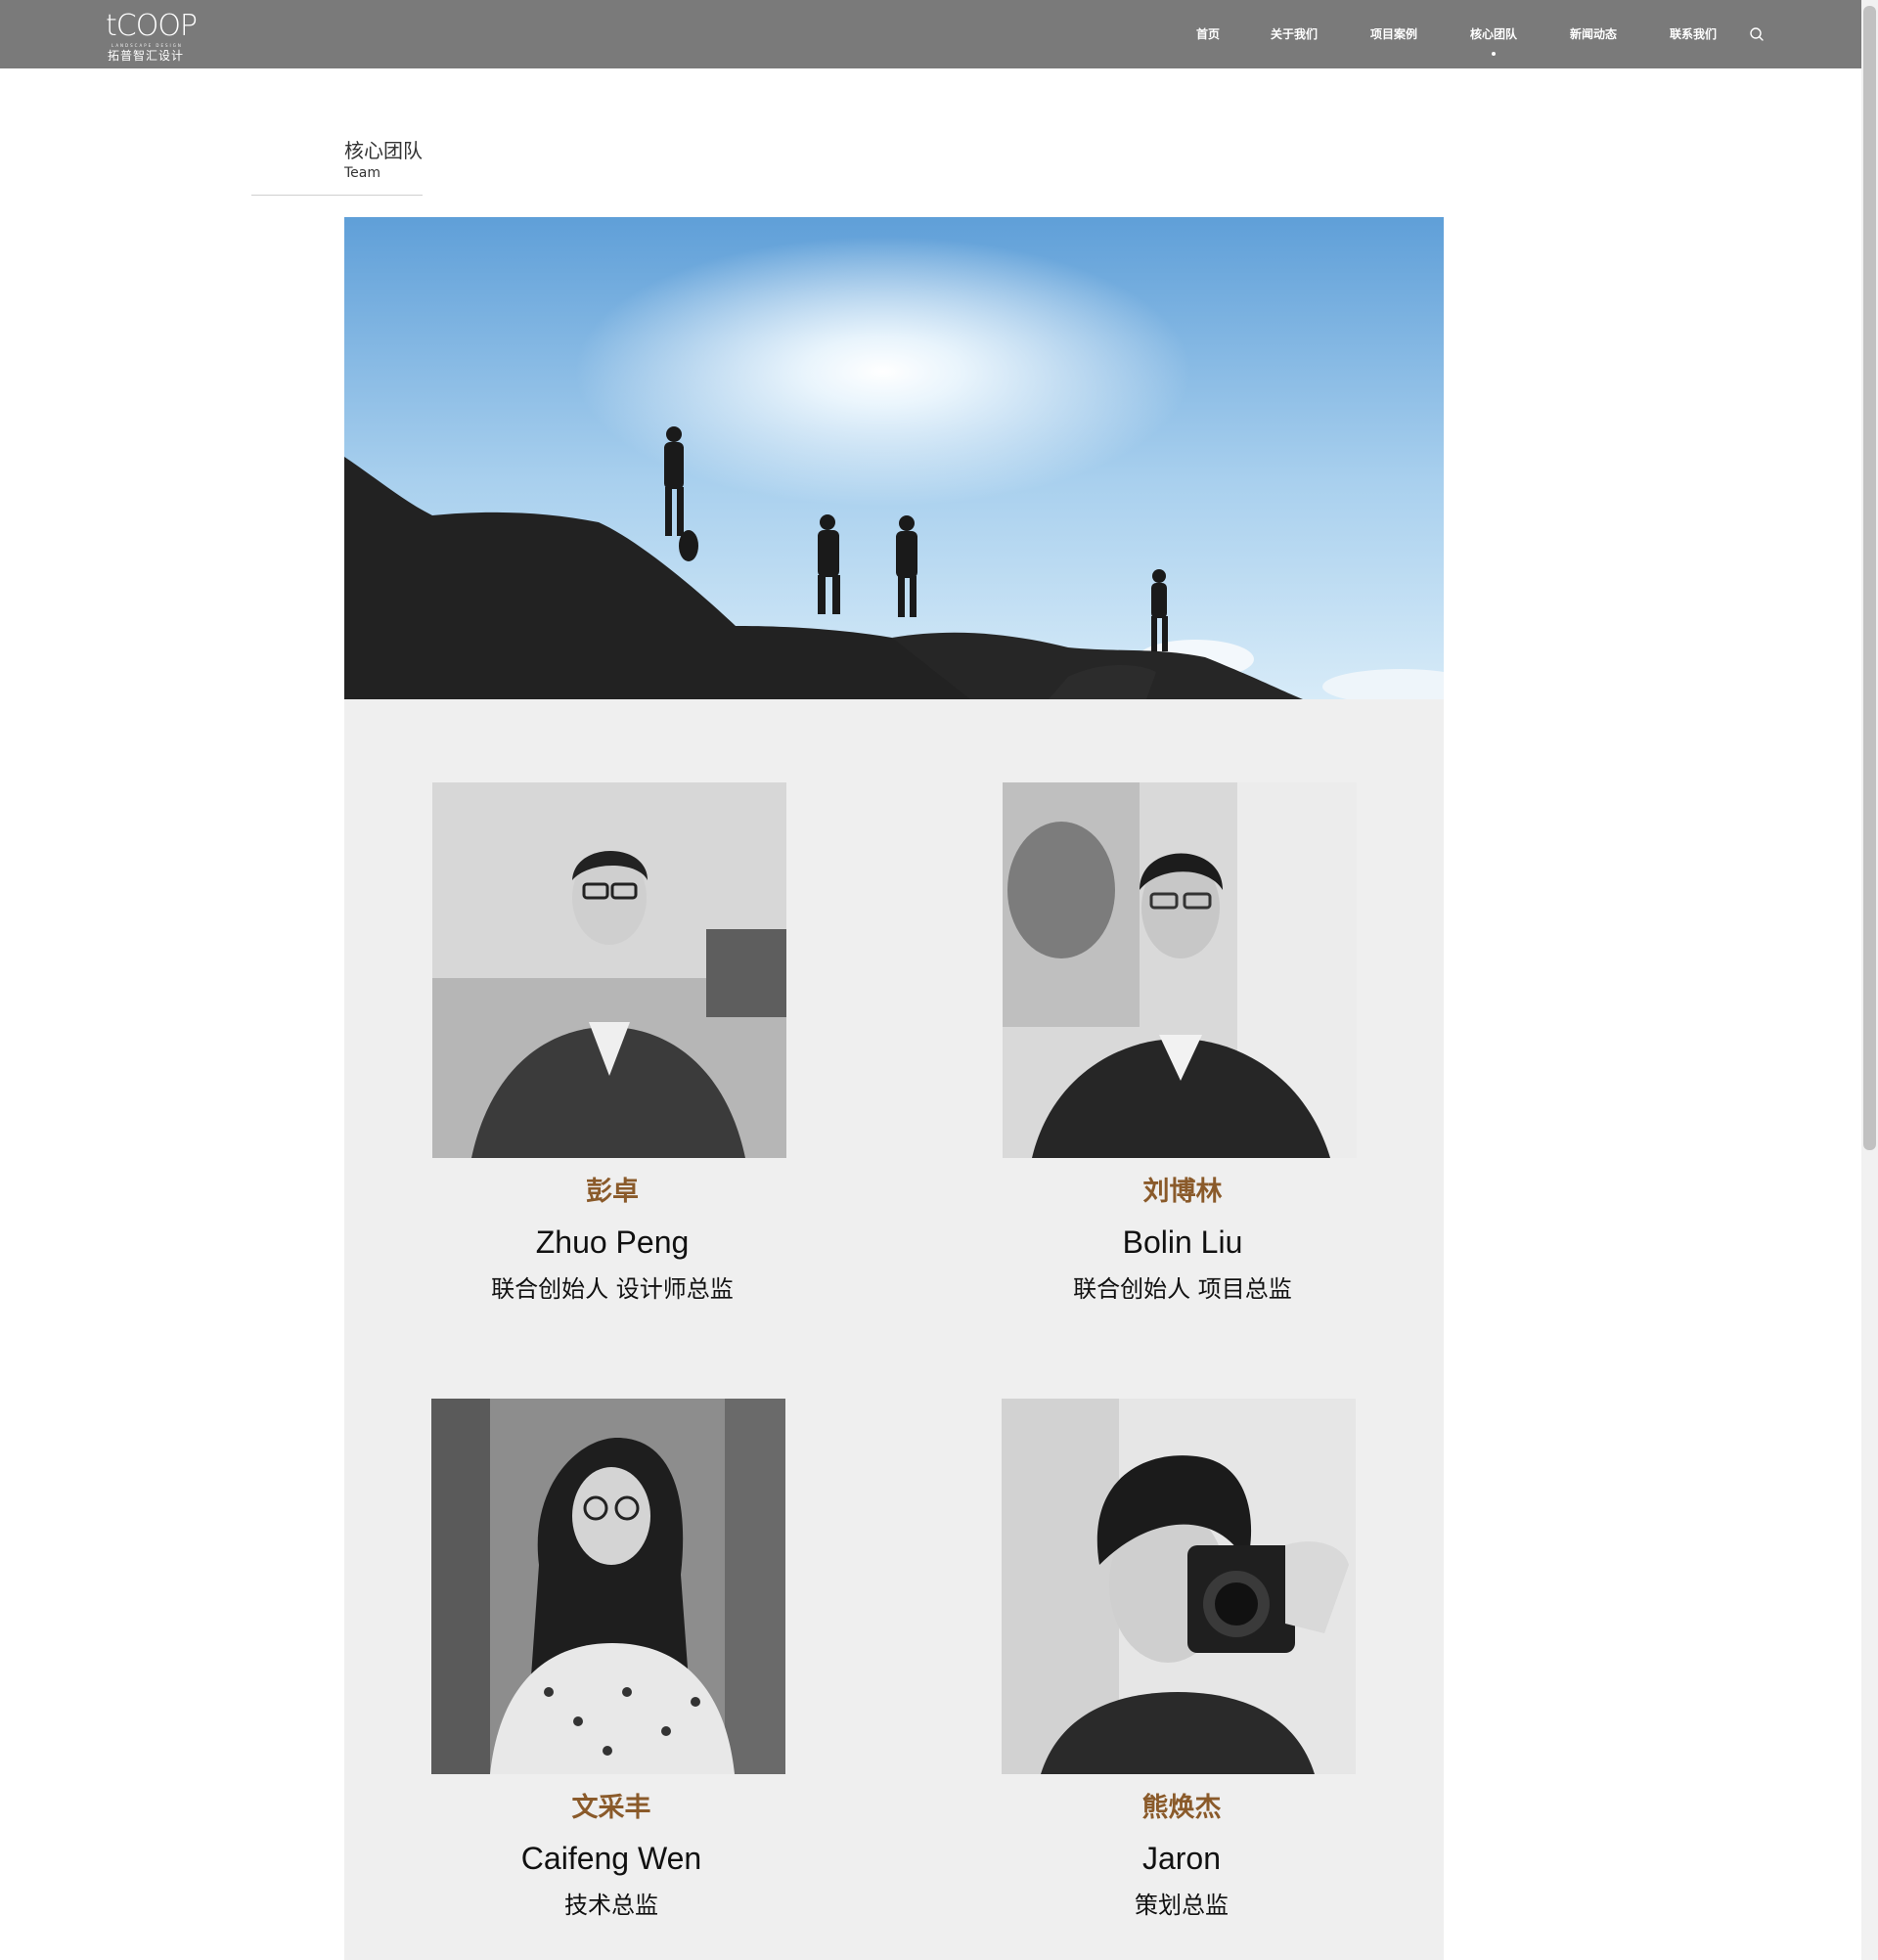 This screenshot has height=1960, width=1878. I want to click on section-title-cn: 核心团队, so click(383, 150).